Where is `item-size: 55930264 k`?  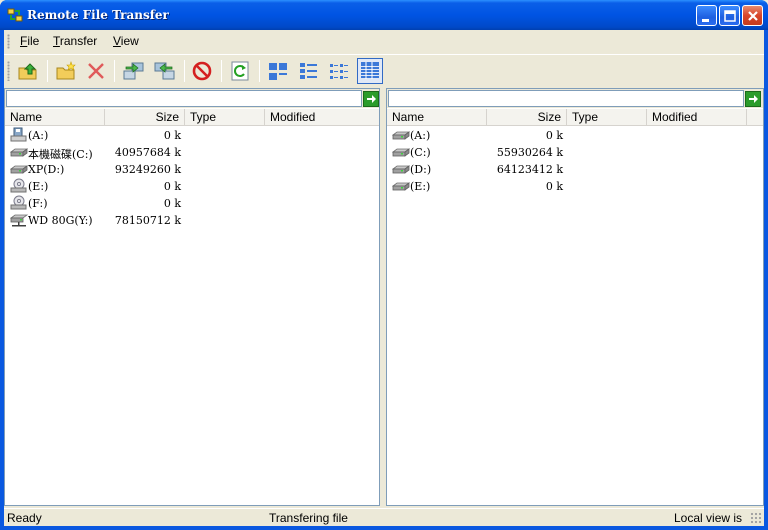
item-size: 55930264 k is located at coordinates (529, 152).